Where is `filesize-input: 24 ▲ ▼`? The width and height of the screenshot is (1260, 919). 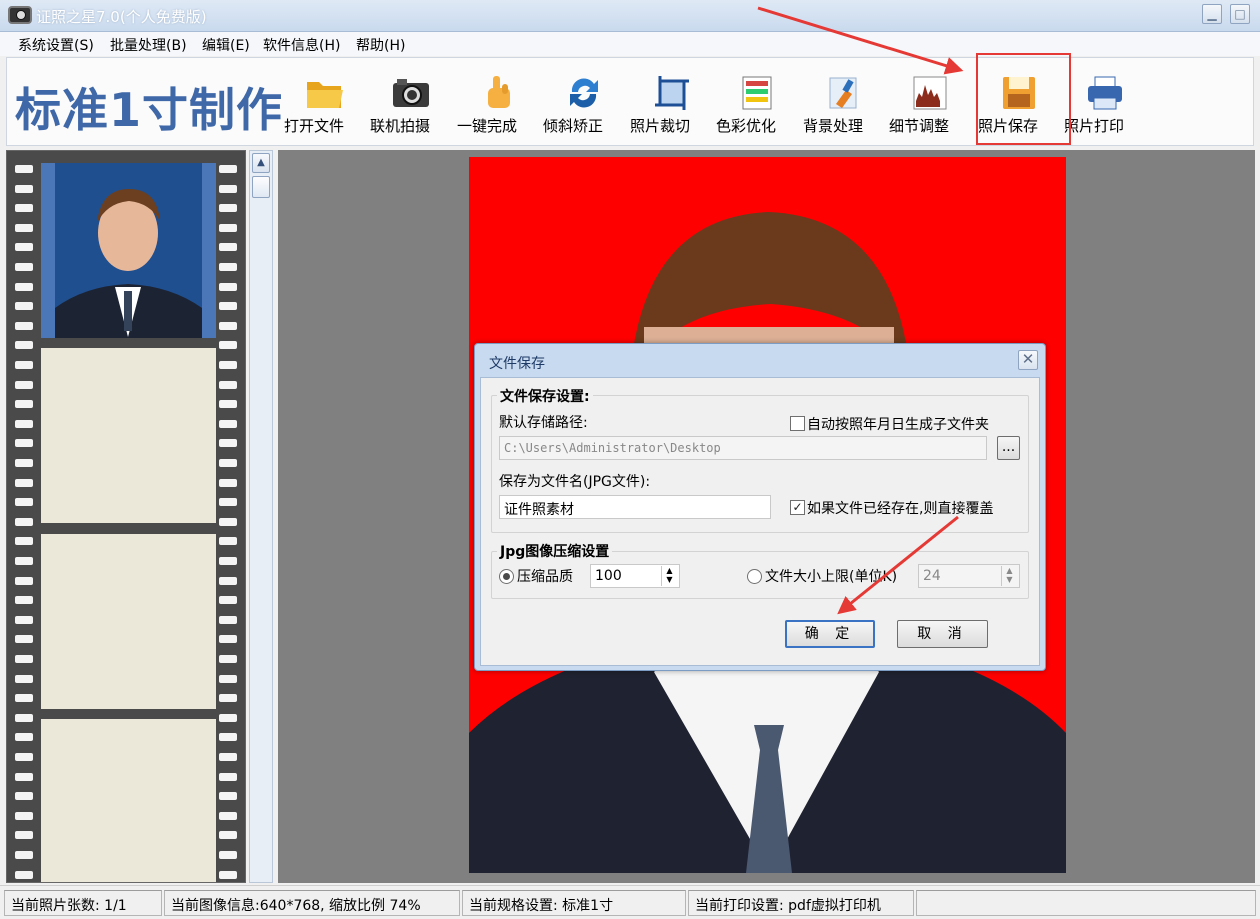
filesize-input: 24 ▲ ▼ is located at coordinates (969, 576).